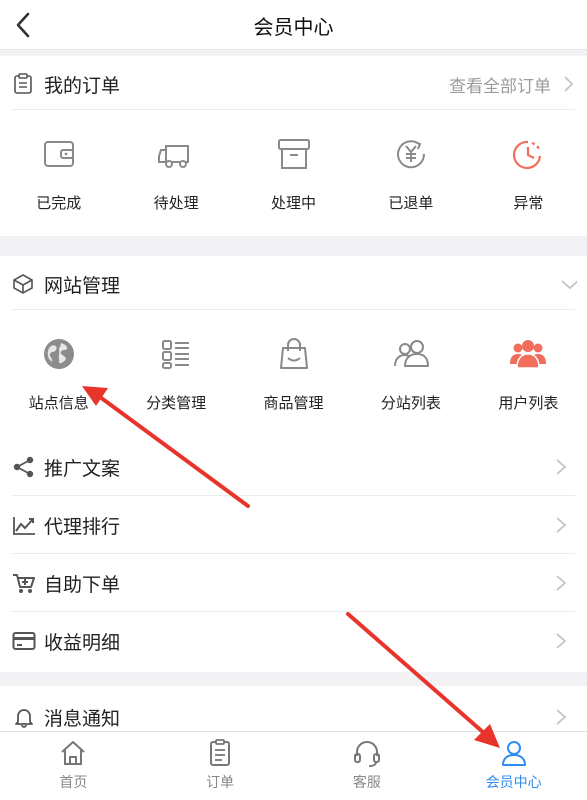 This screenshot has height=800, width=587. I want to click on wallet-icon, so click(58, 154).